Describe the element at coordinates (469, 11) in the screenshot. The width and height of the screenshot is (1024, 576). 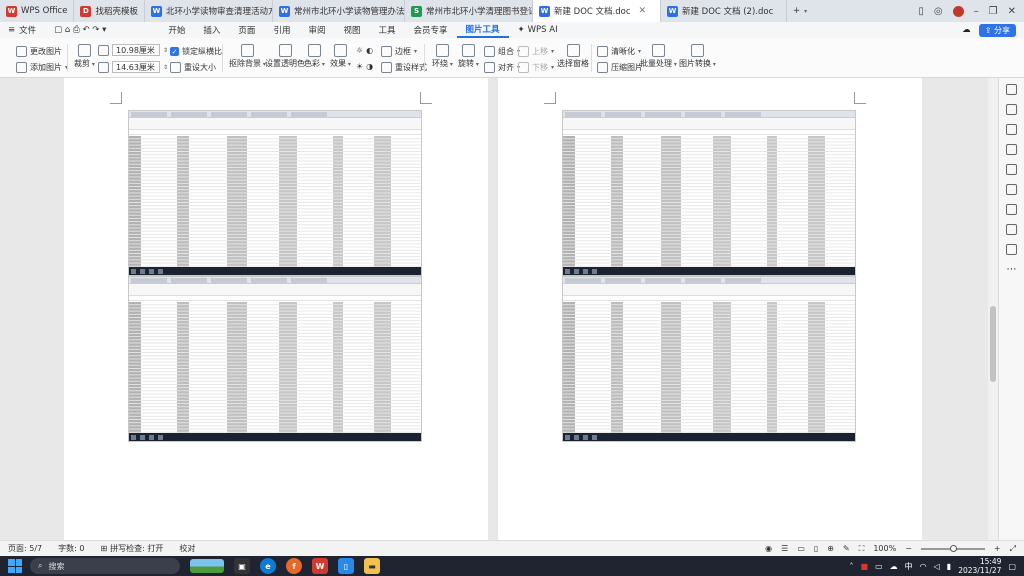
I see `tab-spreadsheet: S 常州市北环小学清理图书登记表20` at that location.